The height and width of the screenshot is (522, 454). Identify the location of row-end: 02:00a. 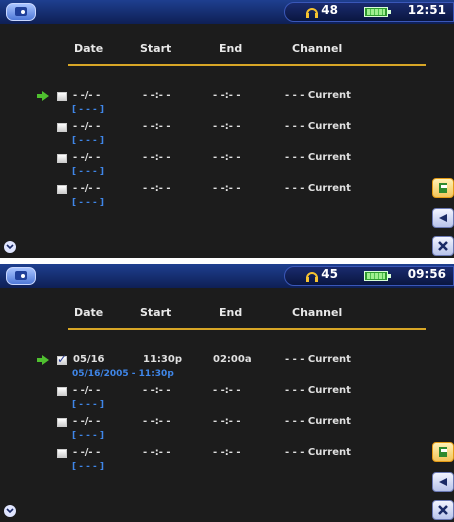
(232, 359).